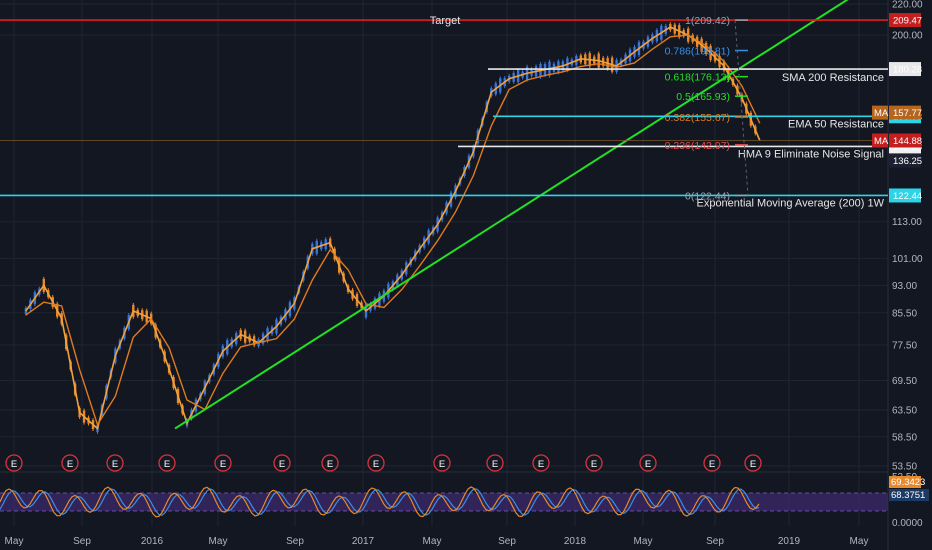 This screenshot has width=932, height=550. I want to click on earnings-layer: EEEEEEEEEEEEEEE, so click(383, 463).